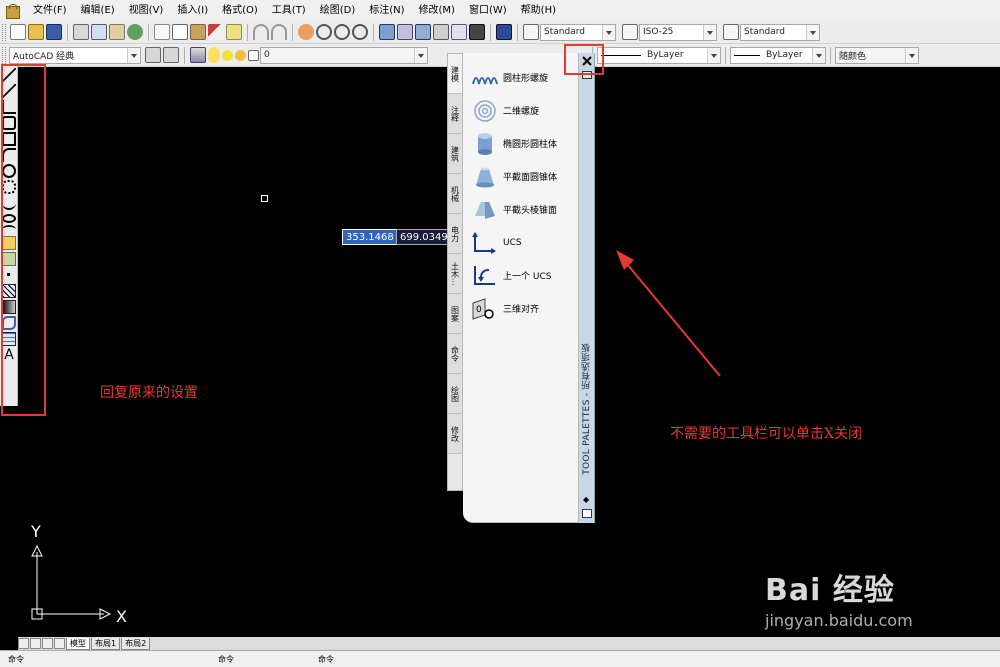 The height and width of the screenshot is (667, 1000). Describe the element at coordinates (538, 10) in the screenshot. I see `menu-help: 帮助(H)` at that location.